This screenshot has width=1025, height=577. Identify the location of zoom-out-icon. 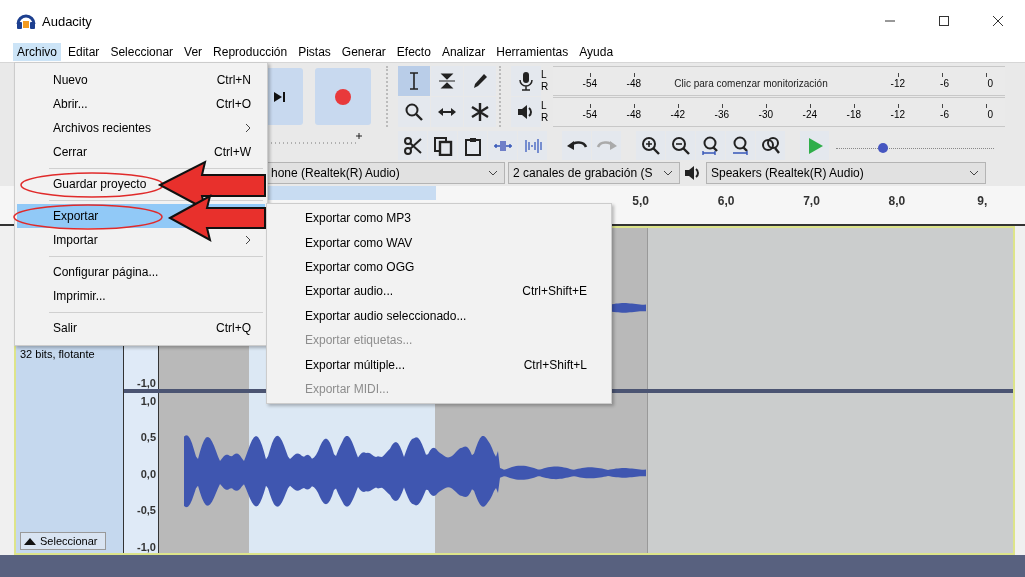
(680, 146).